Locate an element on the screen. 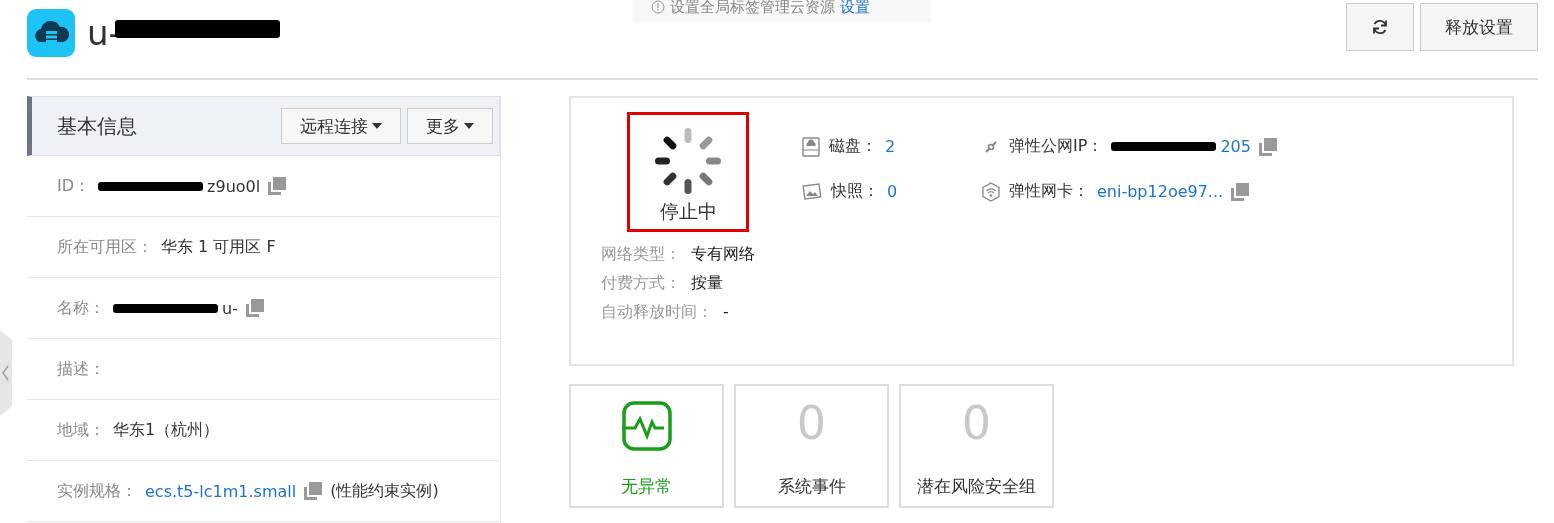 This screenshot has width=1554, height=523. dropdown-button: 更多 is located at coordinates (450, 126).